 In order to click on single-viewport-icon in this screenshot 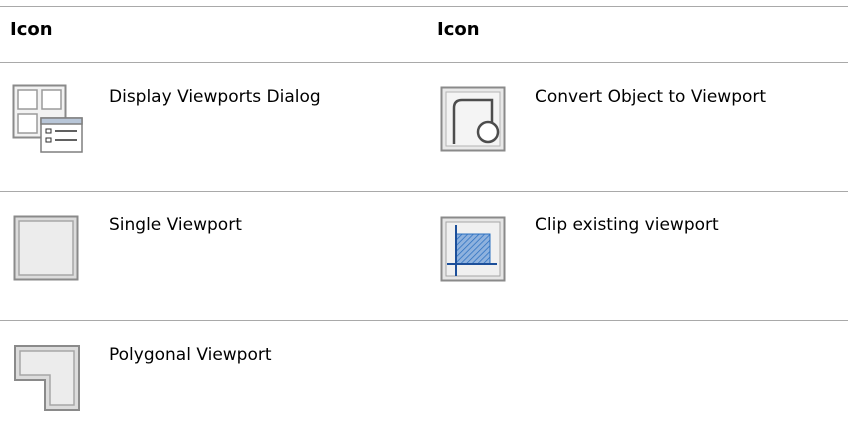, I will do `click(48, 250)`.